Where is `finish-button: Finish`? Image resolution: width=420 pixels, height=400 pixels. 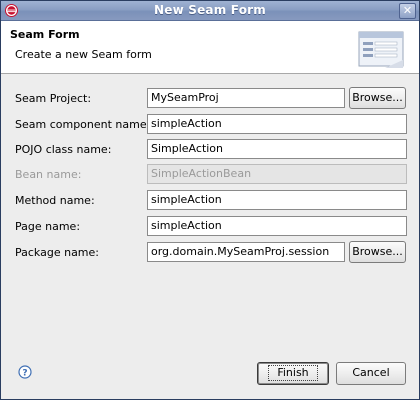 finish-button: Finish is located at coordinates (293, 373).